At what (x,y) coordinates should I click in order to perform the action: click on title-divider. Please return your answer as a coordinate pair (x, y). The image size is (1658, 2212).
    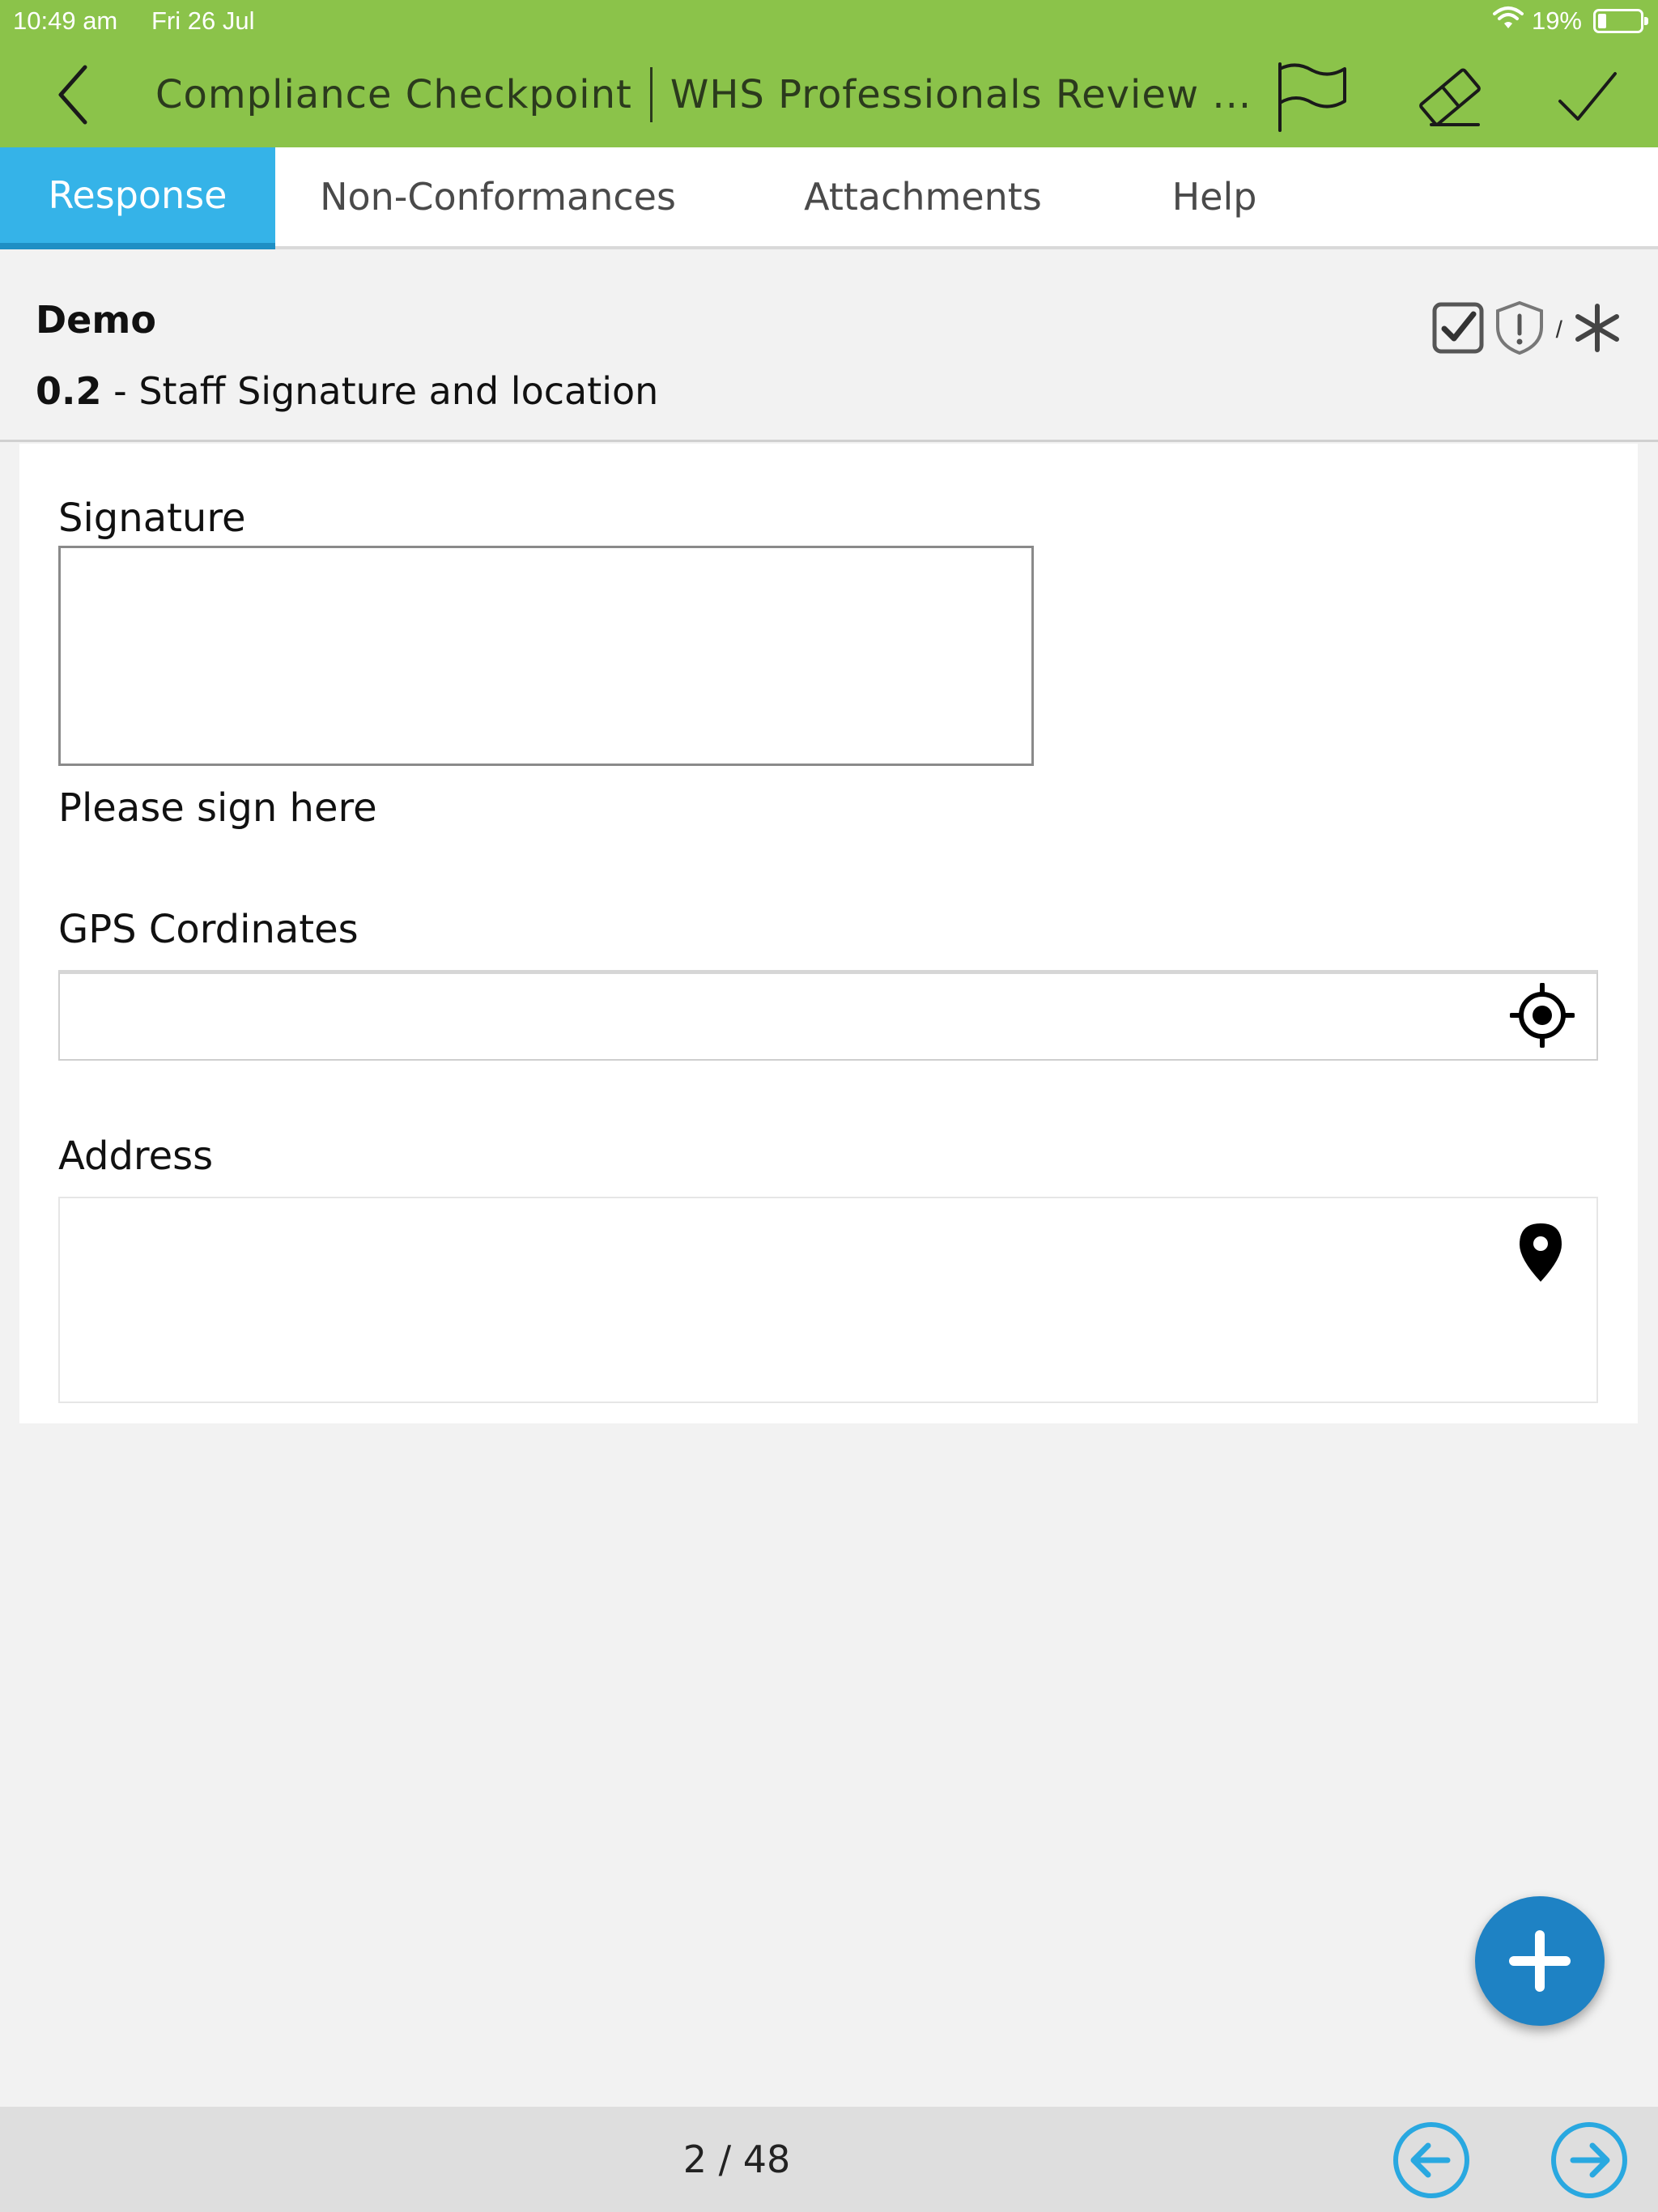
    Looking at the image, I should click on (651, 95).